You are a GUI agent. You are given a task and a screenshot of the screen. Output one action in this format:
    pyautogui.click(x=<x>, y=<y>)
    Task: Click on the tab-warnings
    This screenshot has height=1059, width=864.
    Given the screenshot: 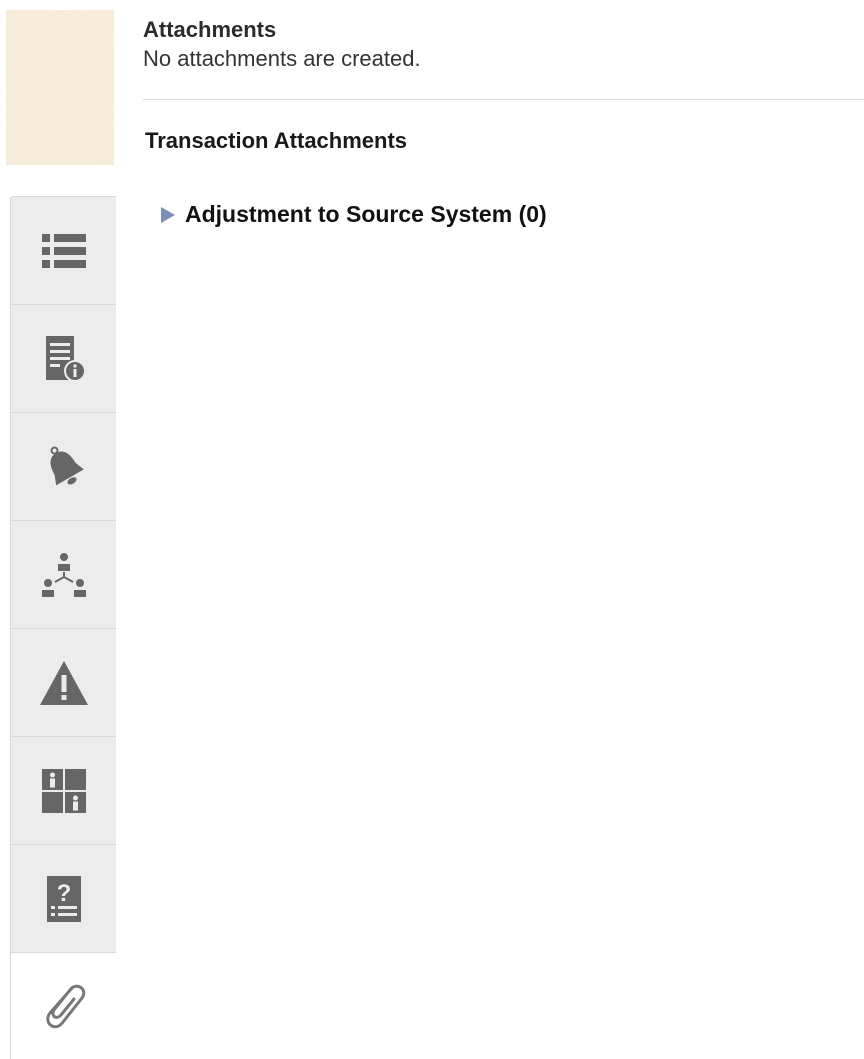 What is the action you would take?
    pyautogui.click(x=63, y=682)
    